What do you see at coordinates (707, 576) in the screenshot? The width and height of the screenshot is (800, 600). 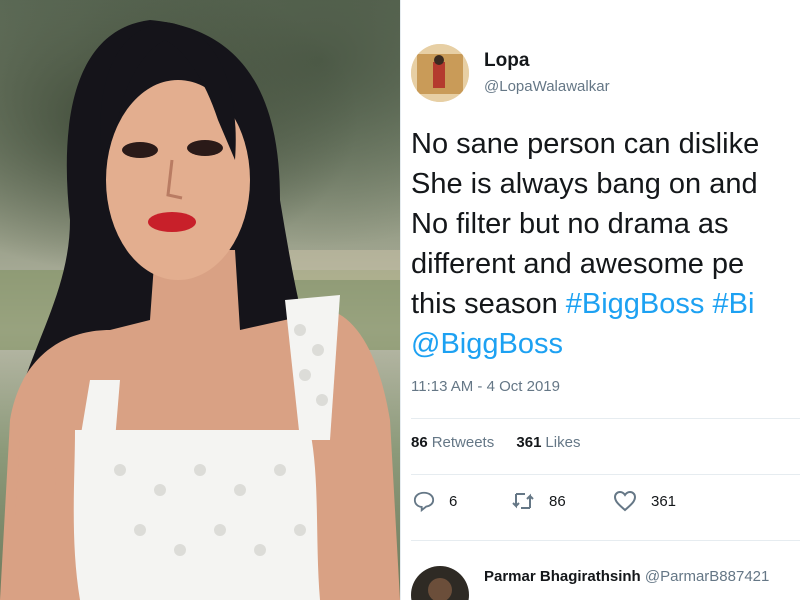 I see `reply-author-handle: @ParmarB887421` at bounding box center [707, 576].